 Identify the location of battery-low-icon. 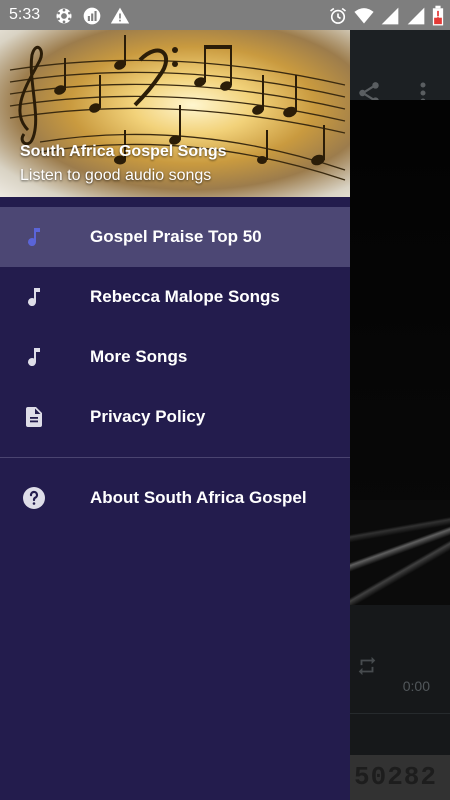
(438, 15).